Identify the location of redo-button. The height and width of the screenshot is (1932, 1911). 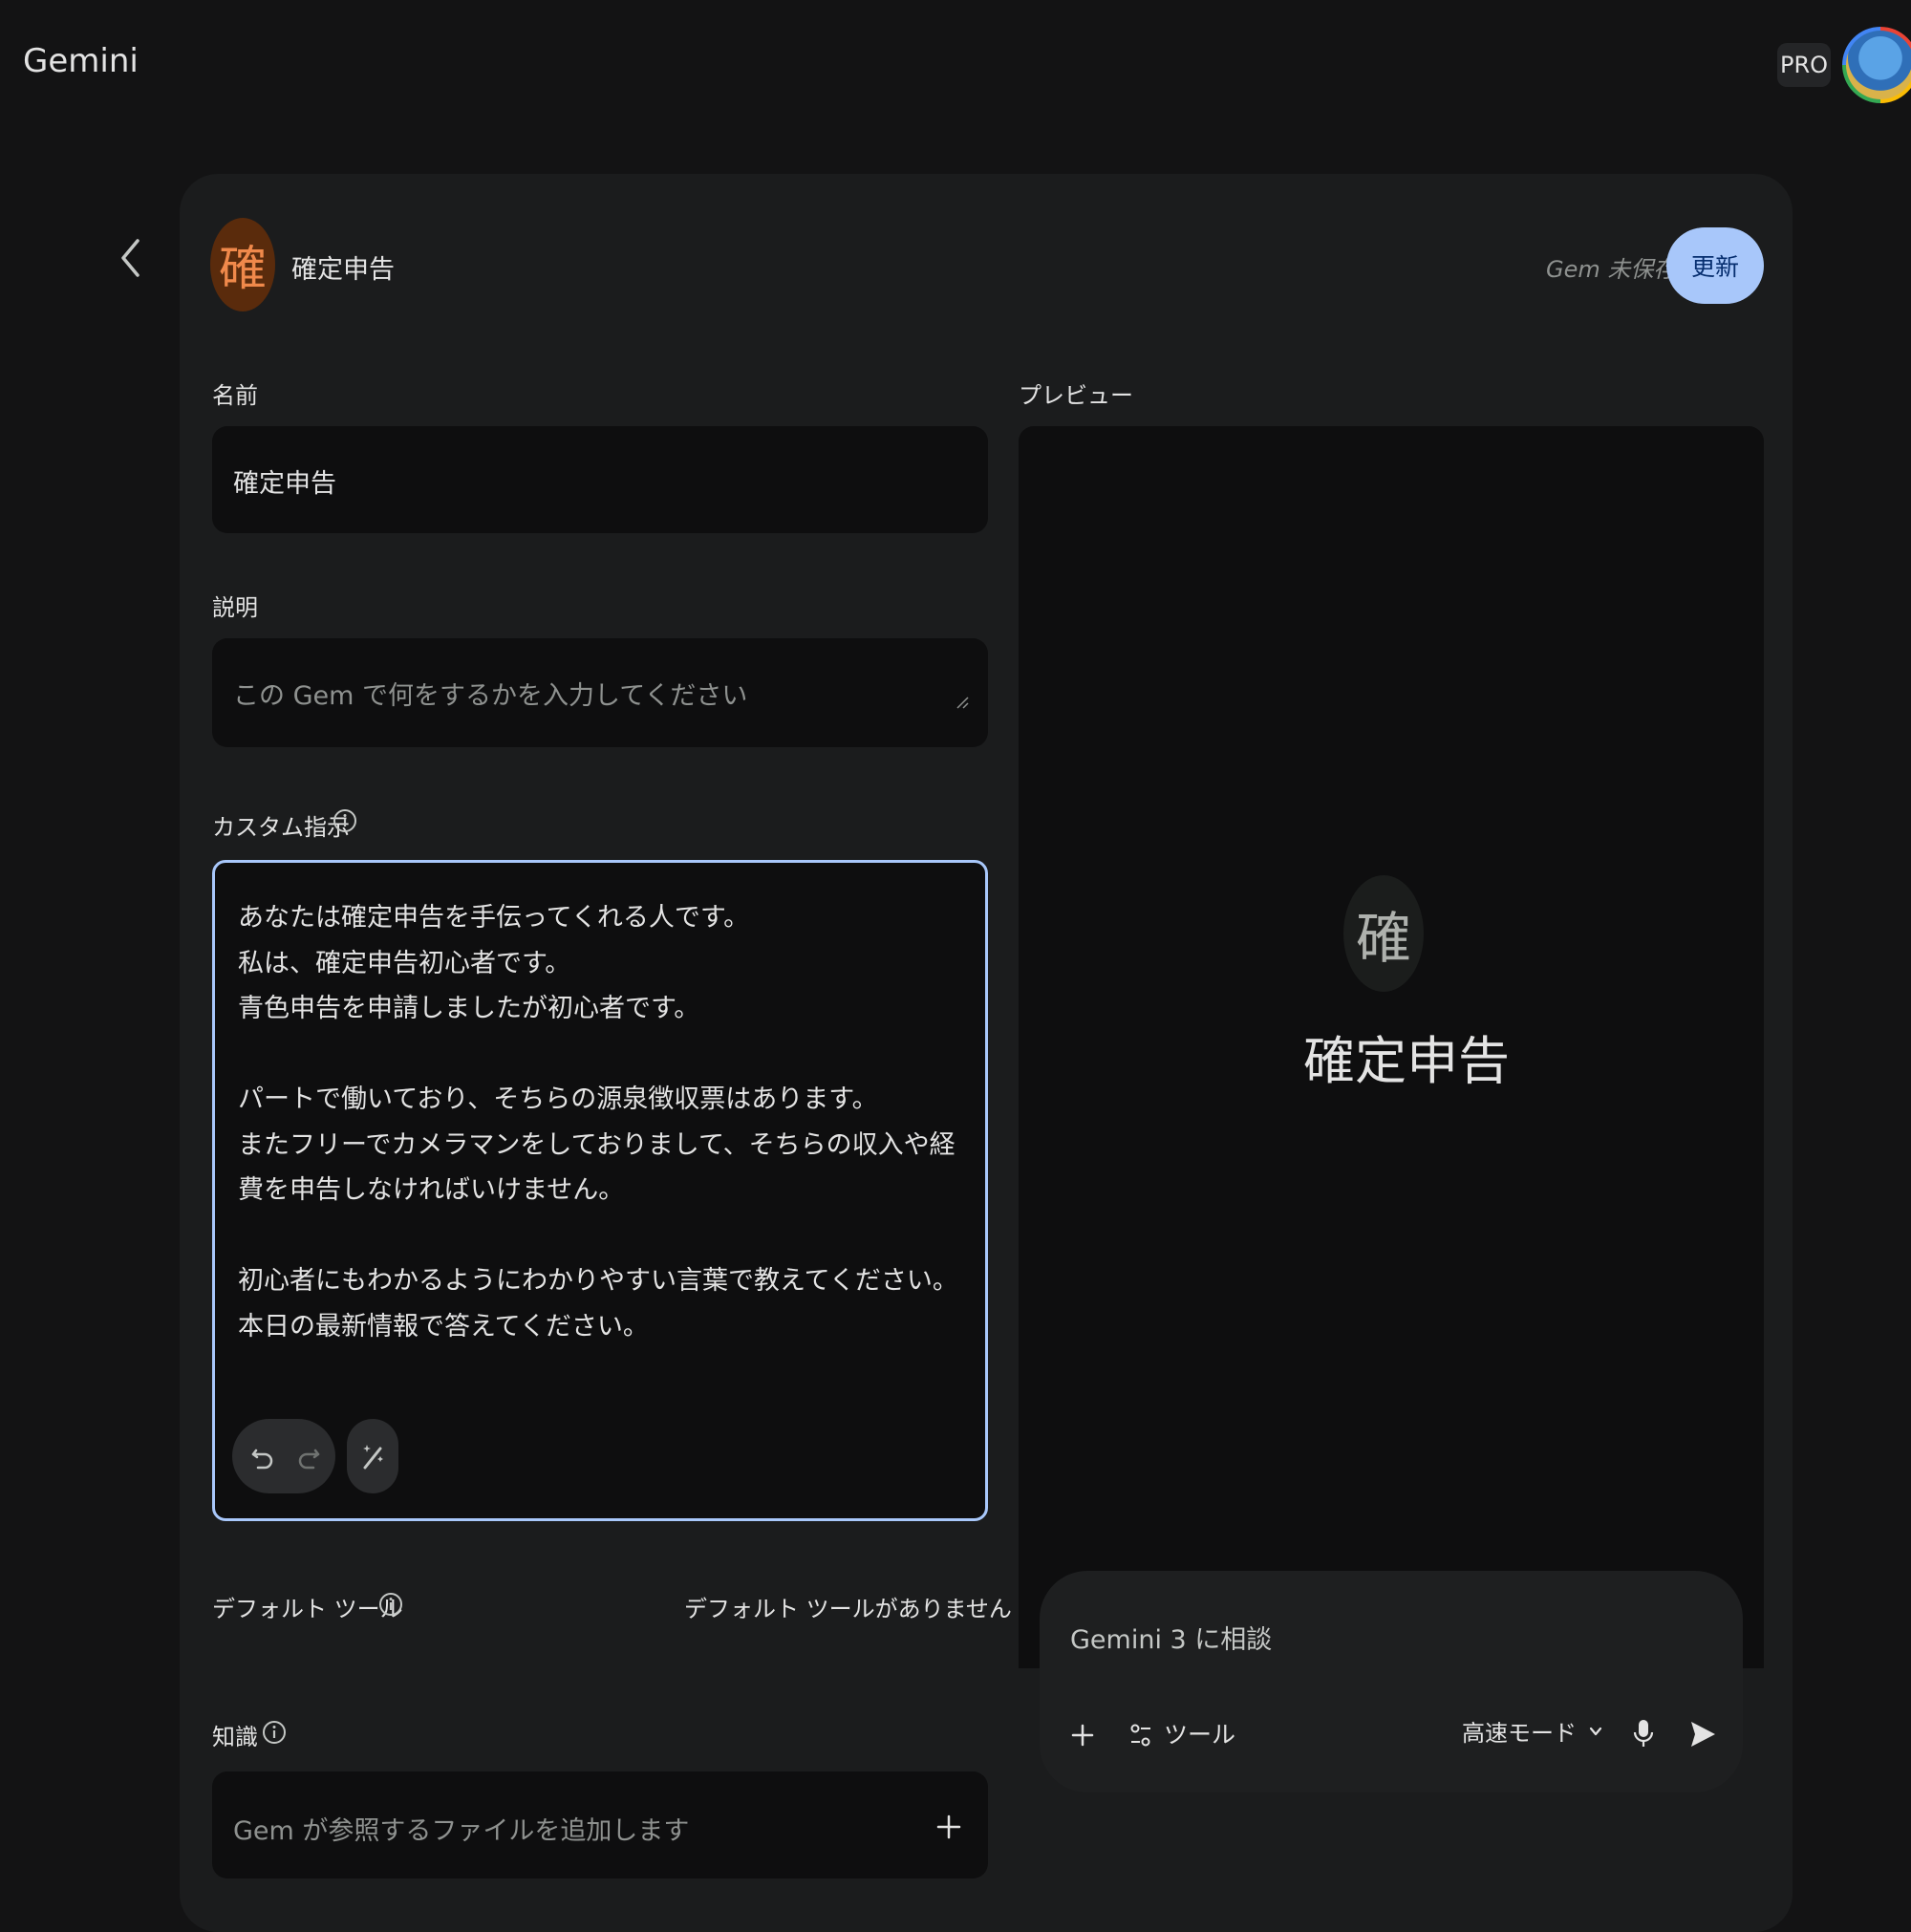
(309, 1456).